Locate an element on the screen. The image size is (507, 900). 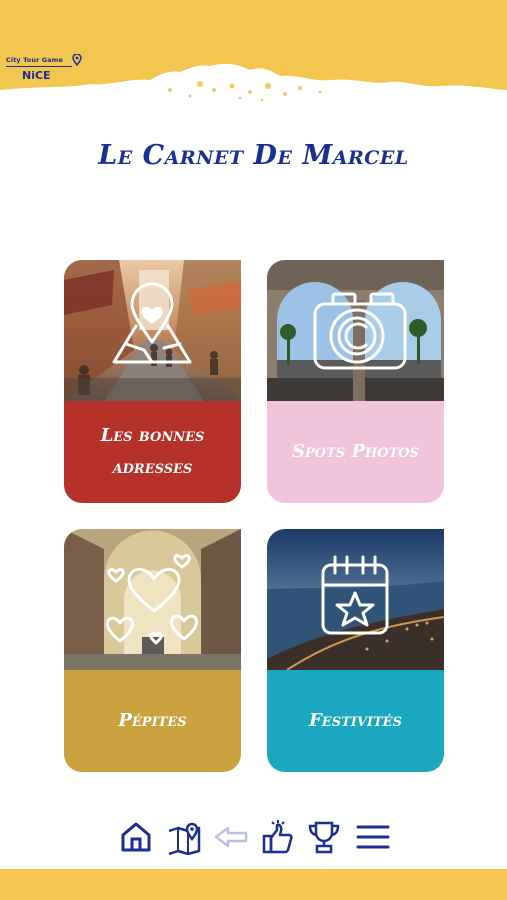
bay-night-photo is located at coordinates (355, 599).